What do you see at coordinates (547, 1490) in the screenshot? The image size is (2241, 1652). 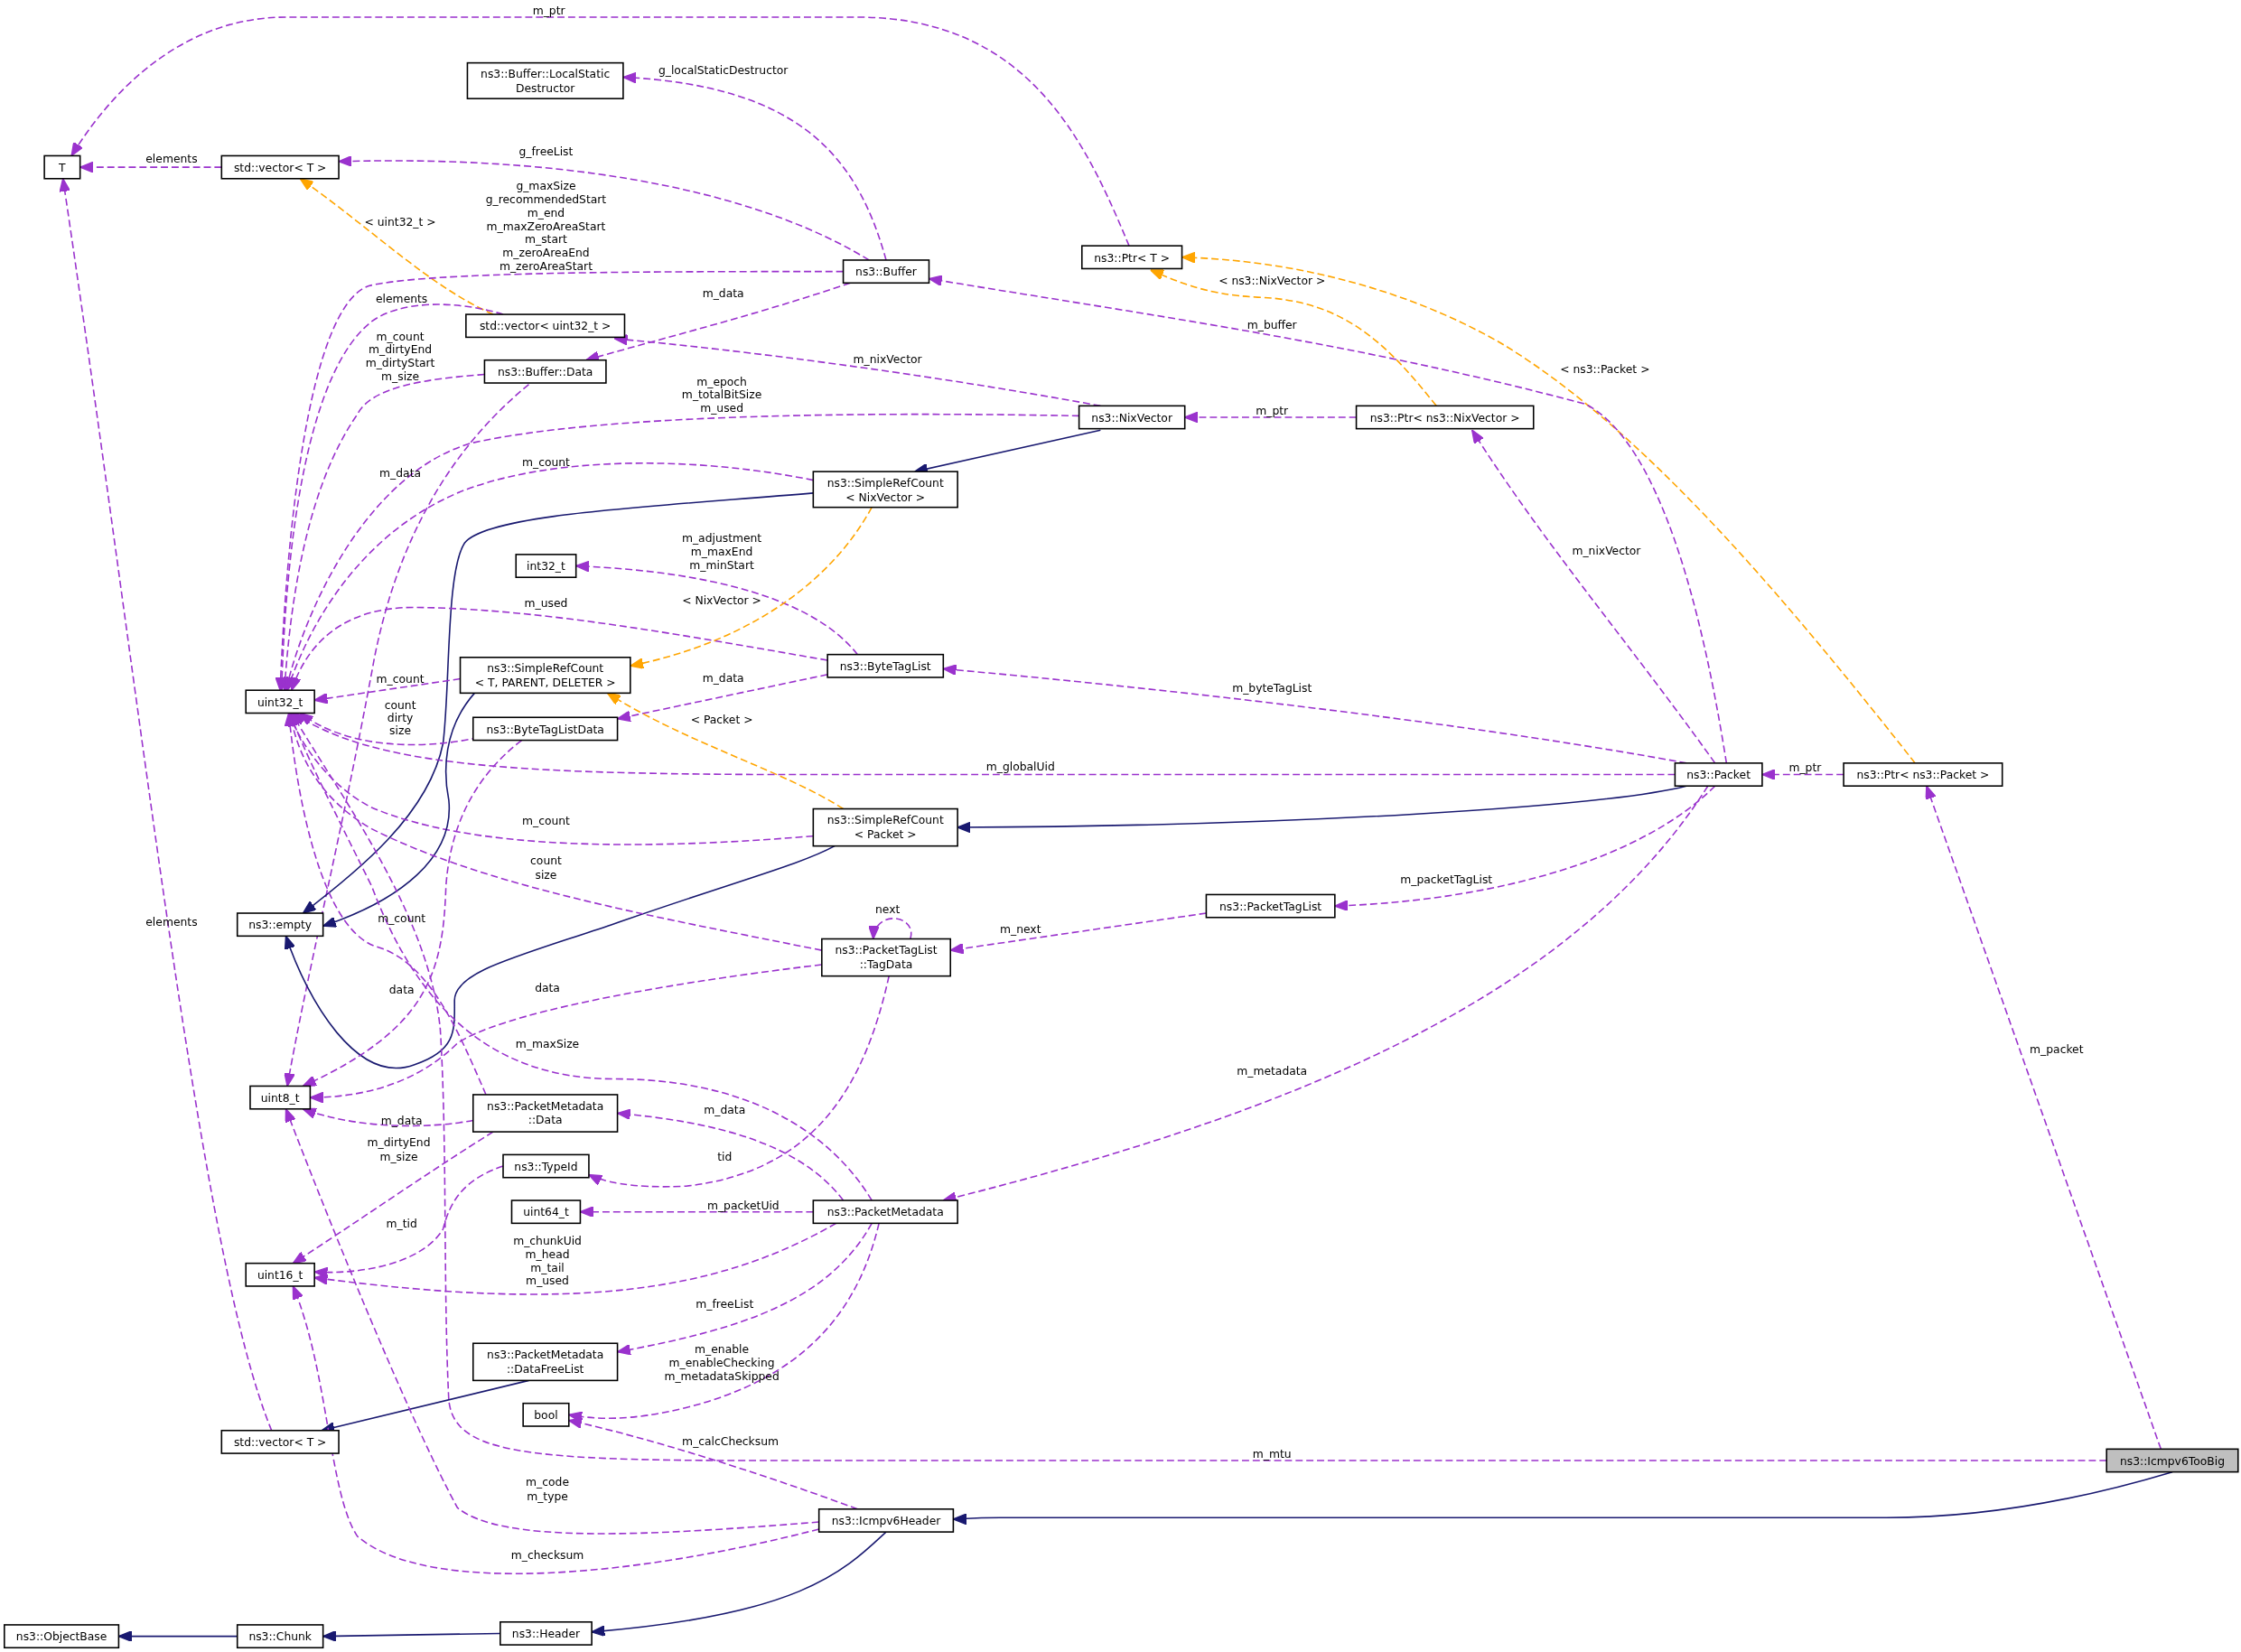 I see `edge-label: m_code m_type` at bounding box center [547, 1490].